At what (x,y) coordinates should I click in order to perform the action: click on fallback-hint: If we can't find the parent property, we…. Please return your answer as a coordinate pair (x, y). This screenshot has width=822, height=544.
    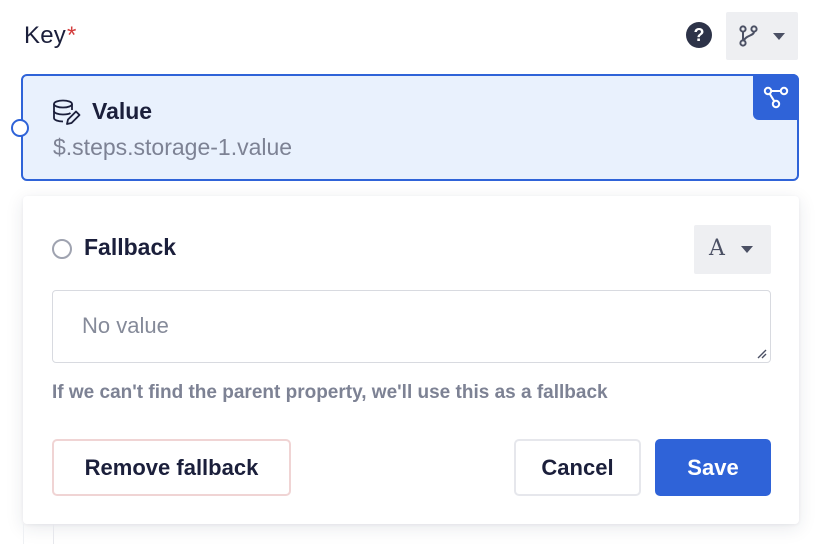
    Looking at the image, I should click on (330, 392).